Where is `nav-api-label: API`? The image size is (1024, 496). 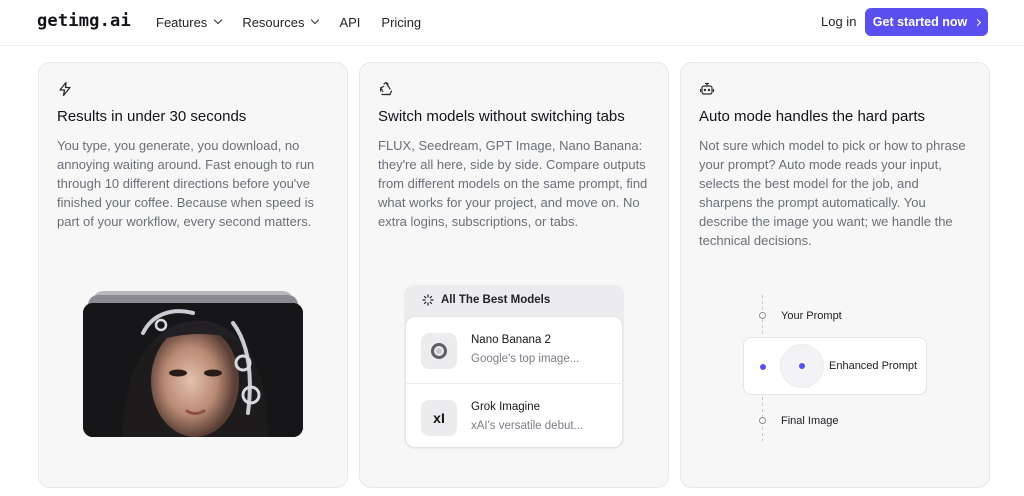 nav-api-label: API is located at coordinates (350, 22).